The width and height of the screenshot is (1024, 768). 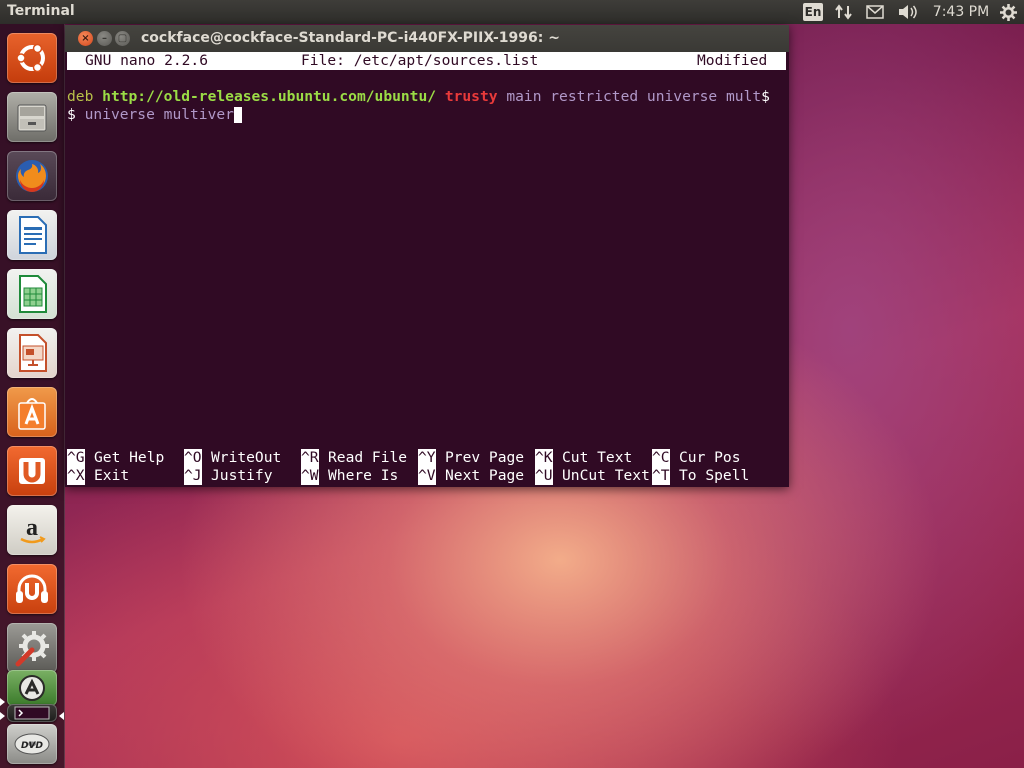 I want to click on launcher-dvd: DVD, so click(x=32, y=744).